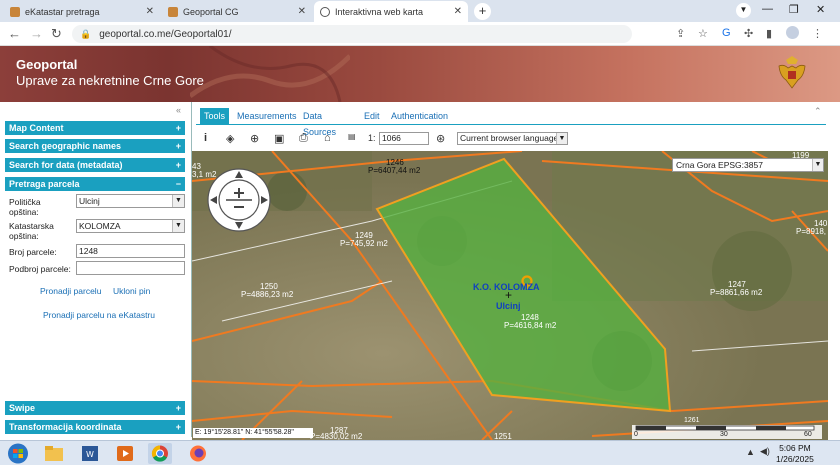 This screenshot has width=840, height=465. Describe the element at coordinates (66, 165) in the screenshot. I see `section-title: Search for data (metadata)` at that location.